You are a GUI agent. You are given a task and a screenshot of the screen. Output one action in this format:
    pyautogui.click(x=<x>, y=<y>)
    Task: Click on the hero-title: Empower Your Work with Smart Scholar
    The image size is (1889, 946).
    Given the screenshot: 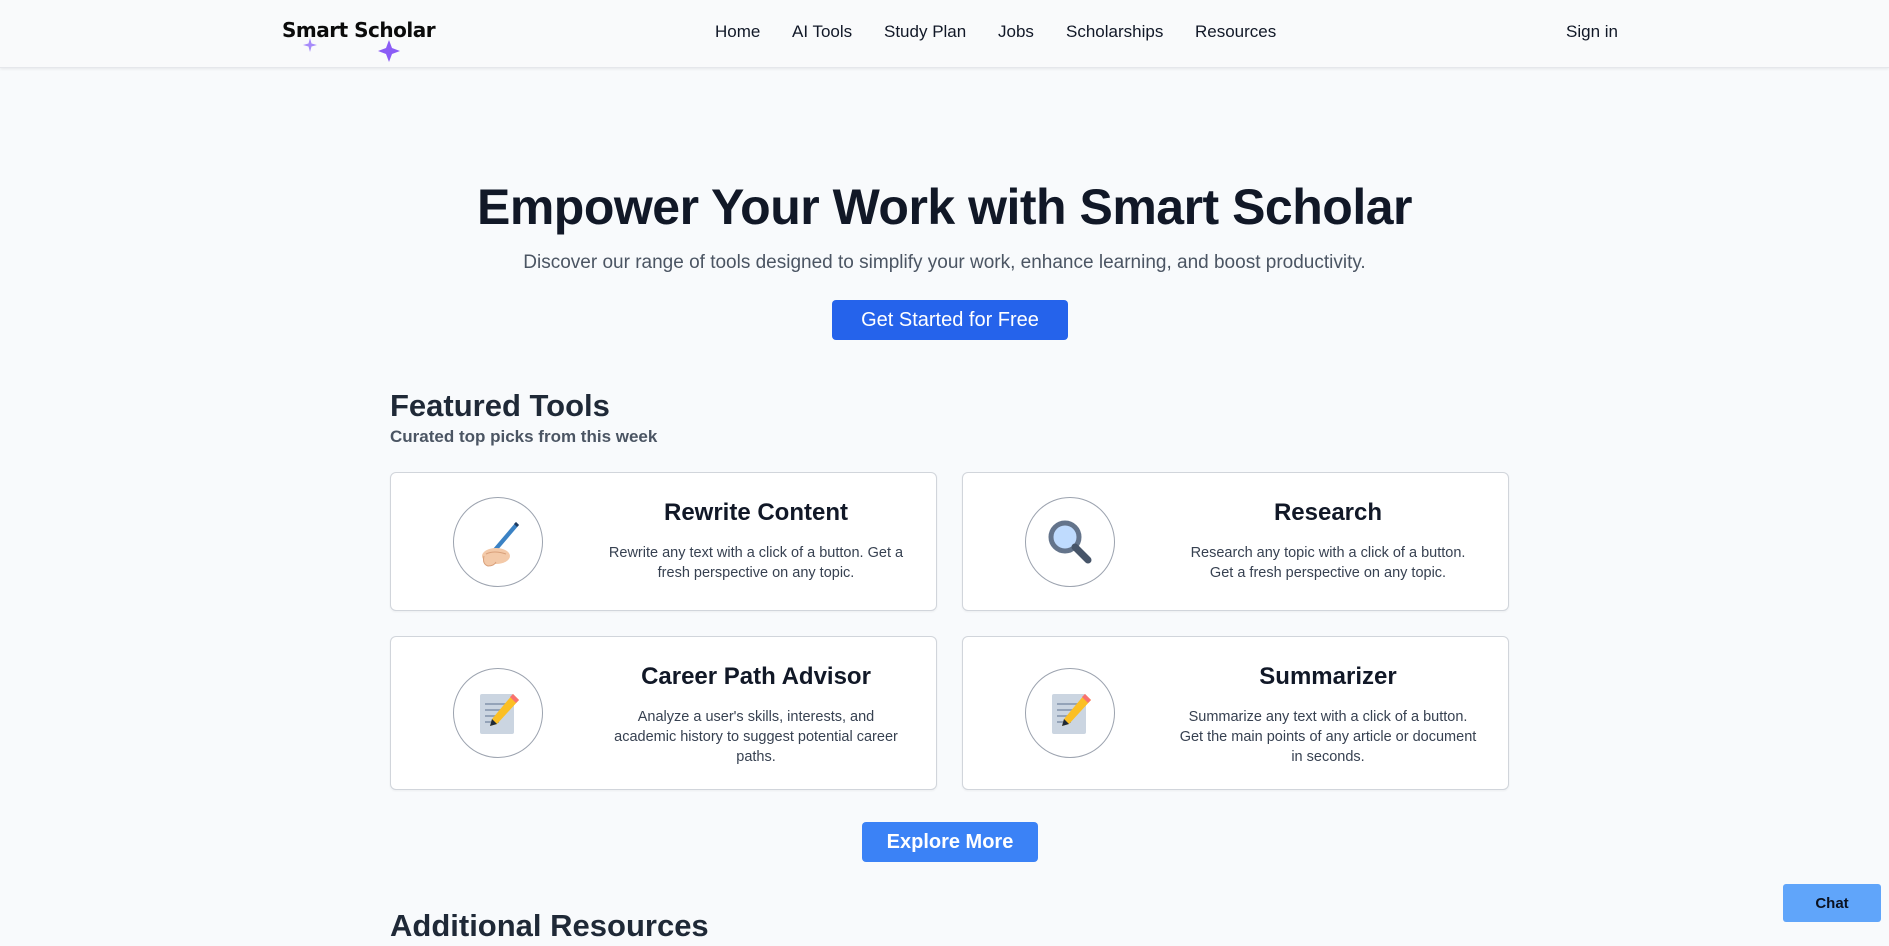 What is the action you would take?
    pyautogui.click(x=944, y=207)
    